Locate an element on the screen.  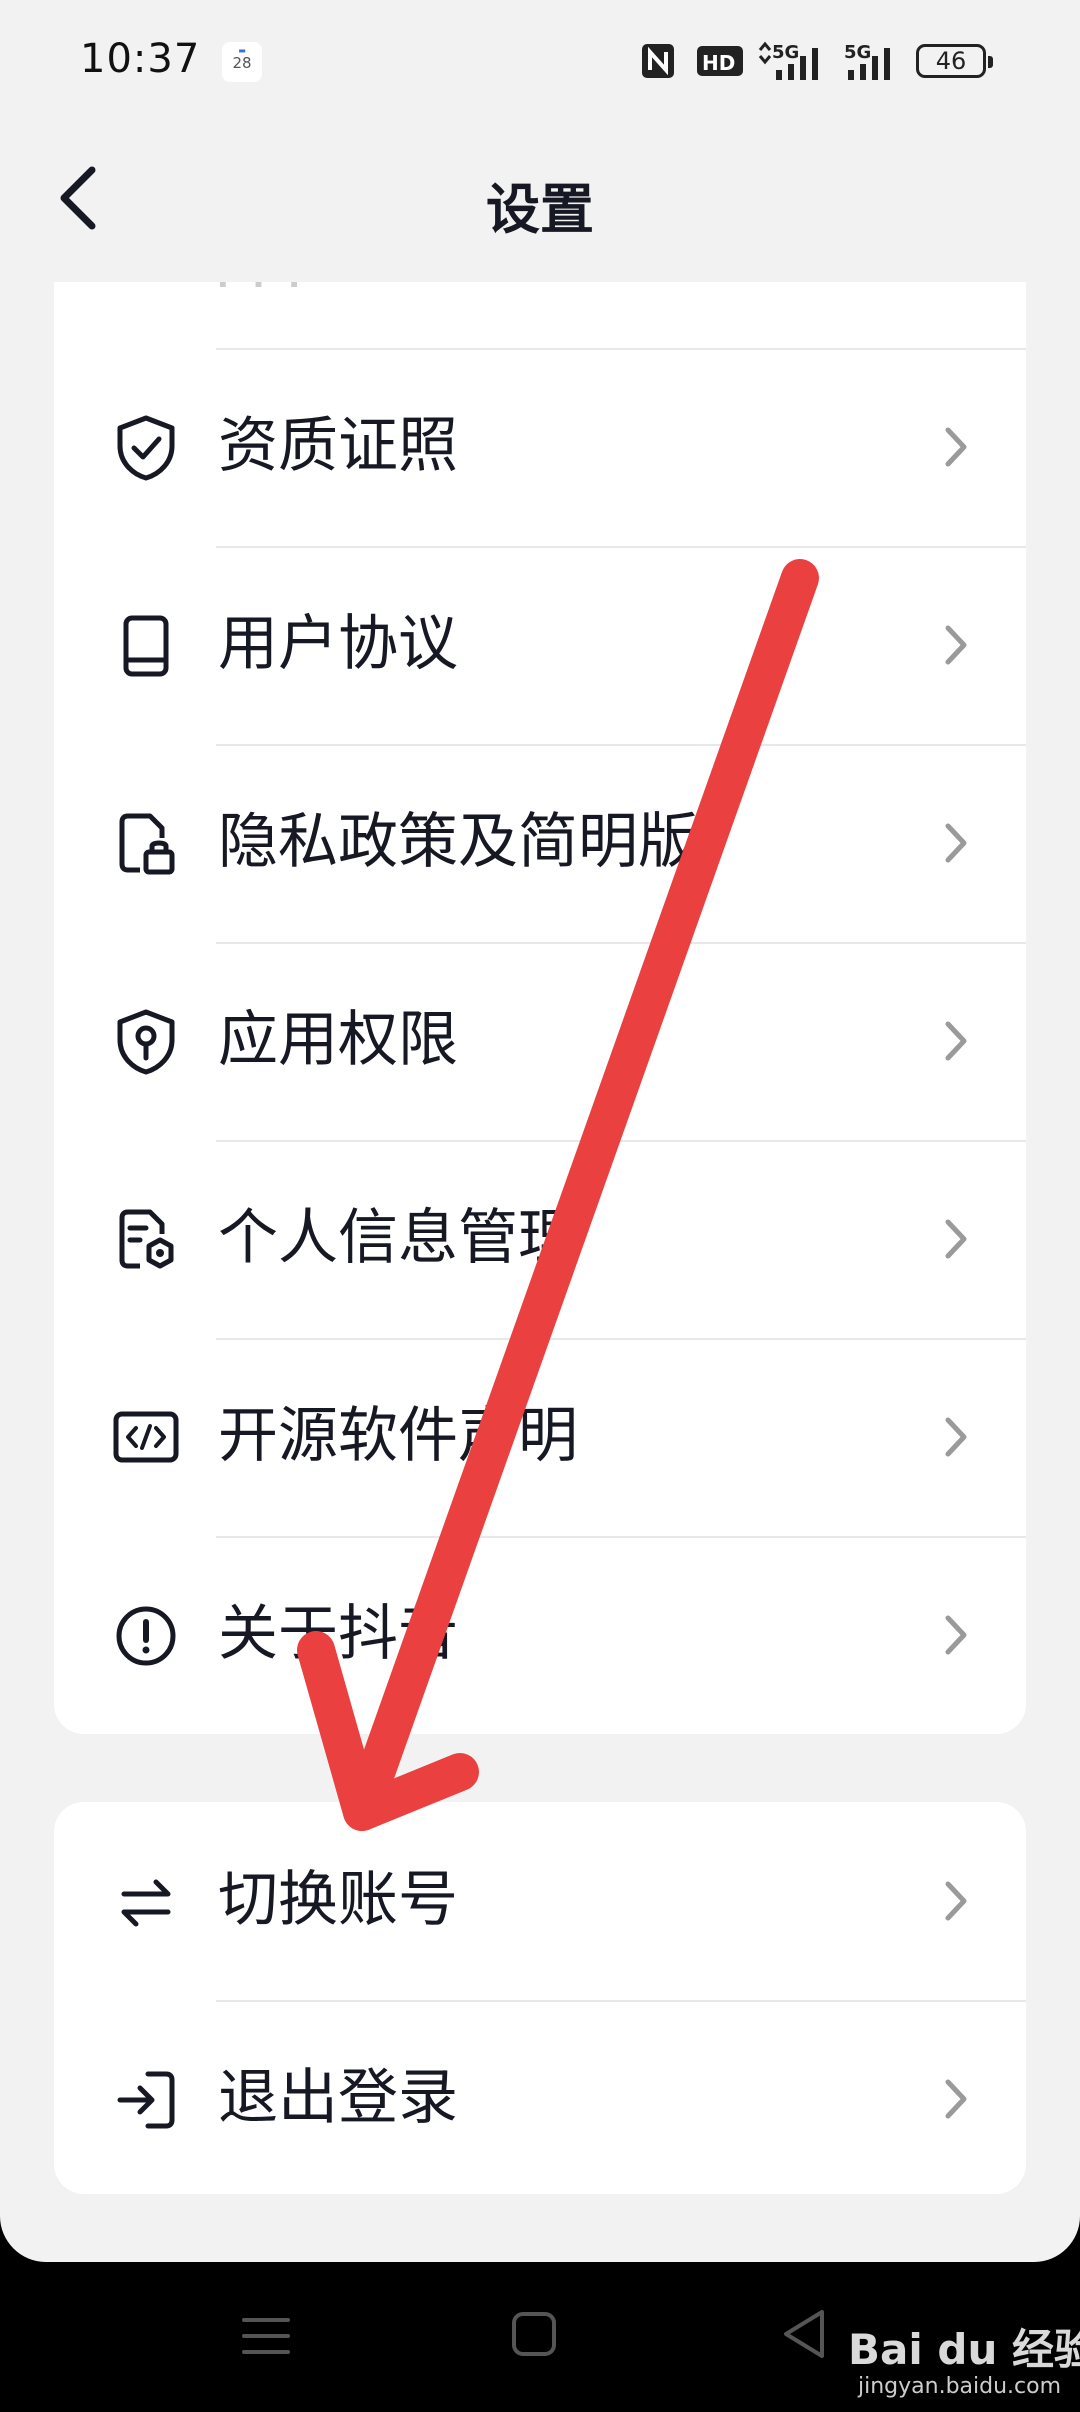
signal-5g-icon: 5G is located at coordinates (788, 60).